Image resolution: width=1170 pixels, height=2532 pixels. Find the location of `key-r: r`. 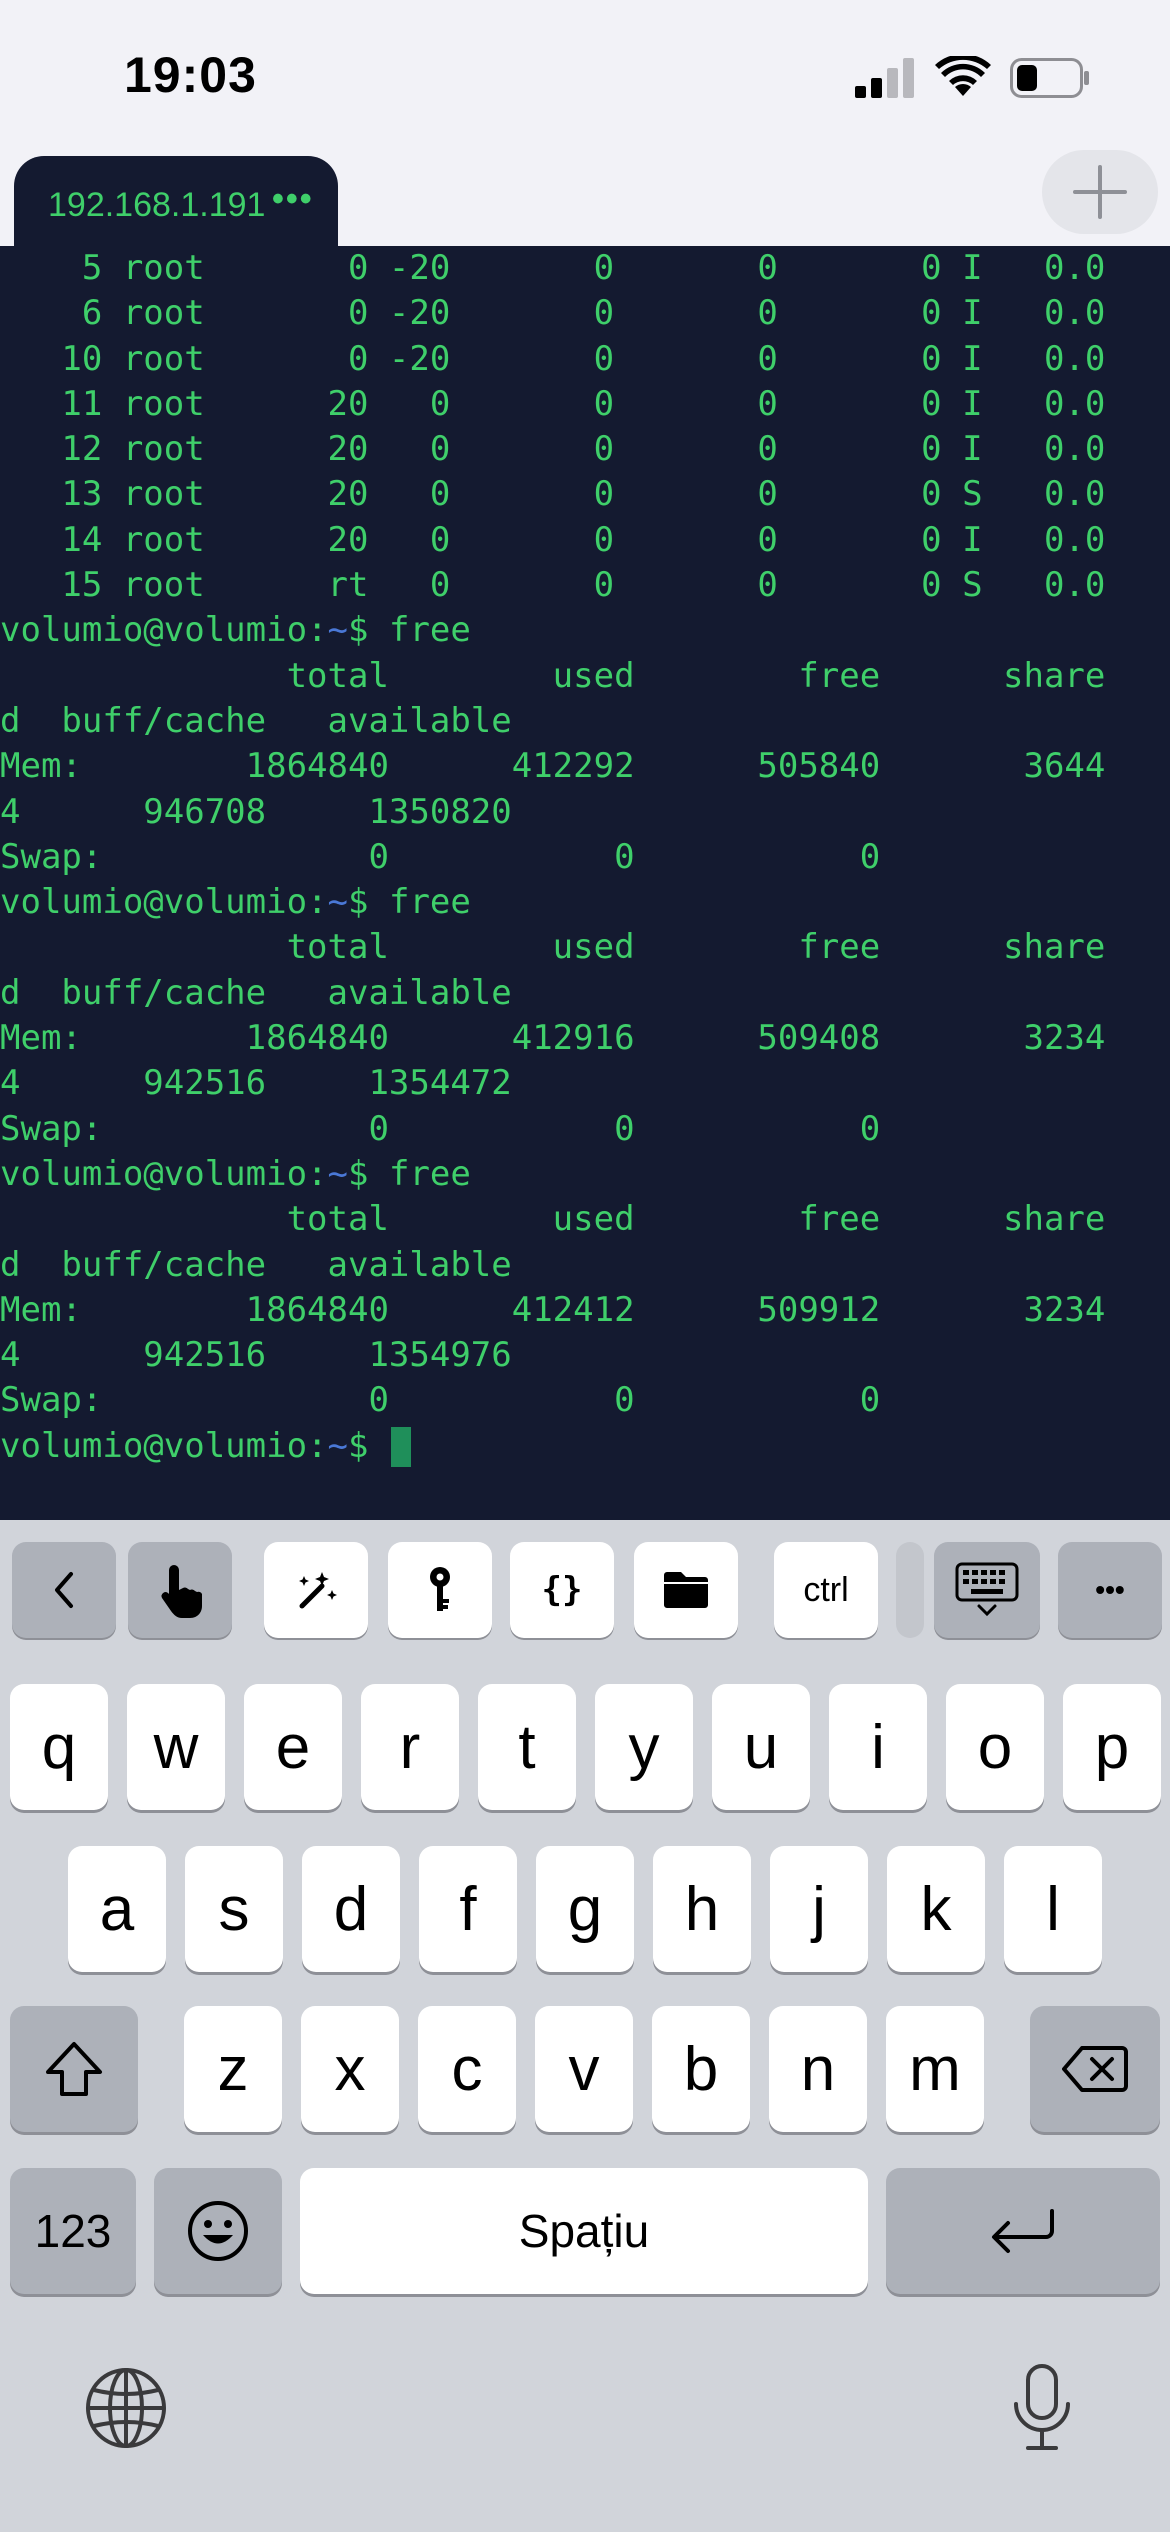

key-r: r is located at coordinates (410, 1747).